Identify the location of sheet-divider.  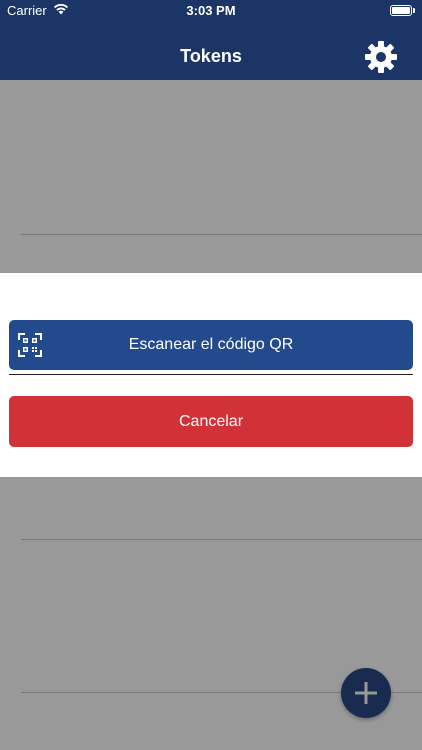
(211, 374).